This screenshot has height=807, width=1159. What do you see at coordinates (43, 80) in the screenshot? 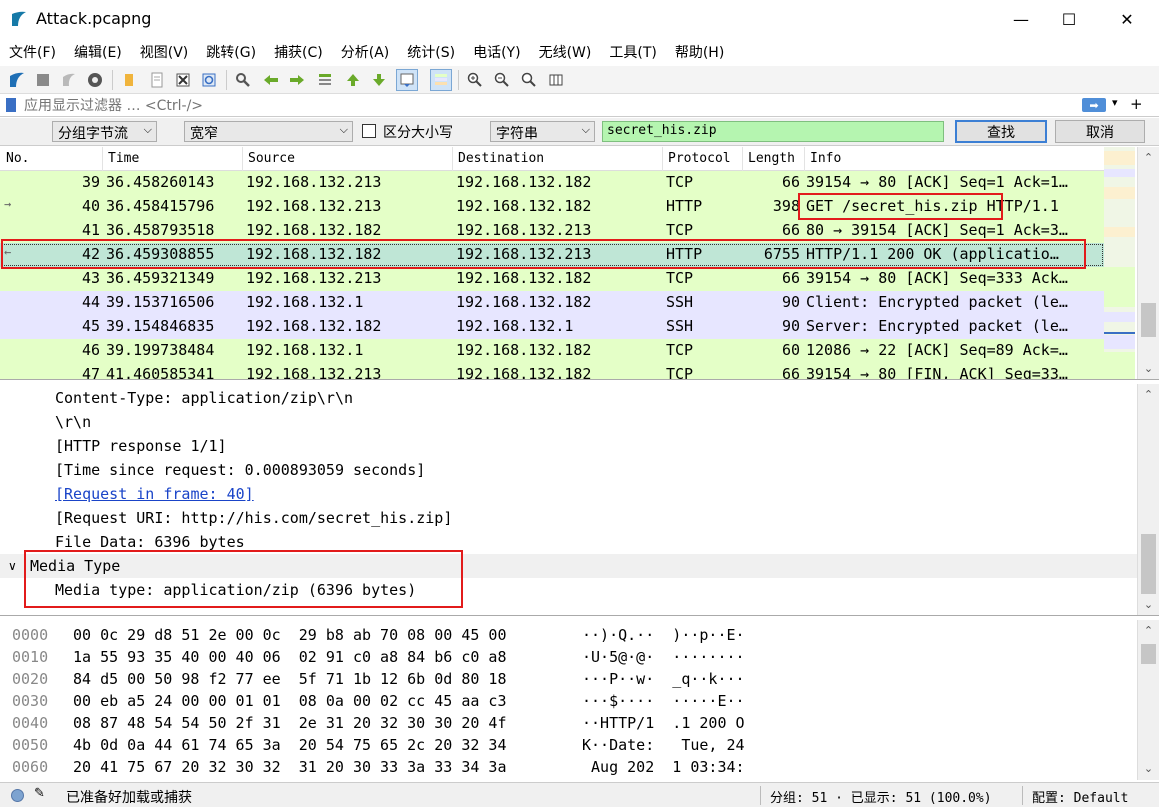
I see `stop-icon` at bounding box center [43, 80].